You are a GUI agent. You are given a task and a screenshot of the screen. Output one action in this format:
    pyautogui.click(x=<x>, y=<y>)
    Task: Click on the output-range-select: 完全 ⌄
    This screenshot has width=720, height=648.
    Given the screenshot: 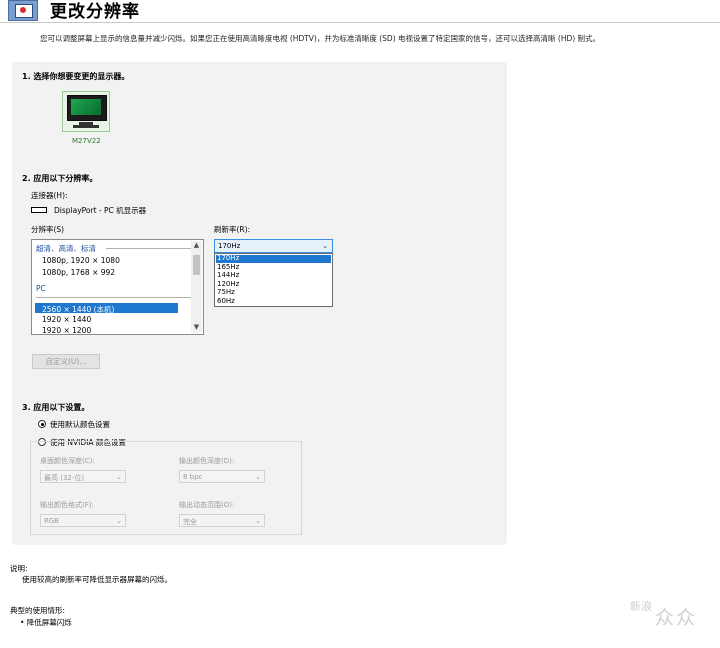 What is the action you would take?
    pyautogui.click(x=222, y=520)
    